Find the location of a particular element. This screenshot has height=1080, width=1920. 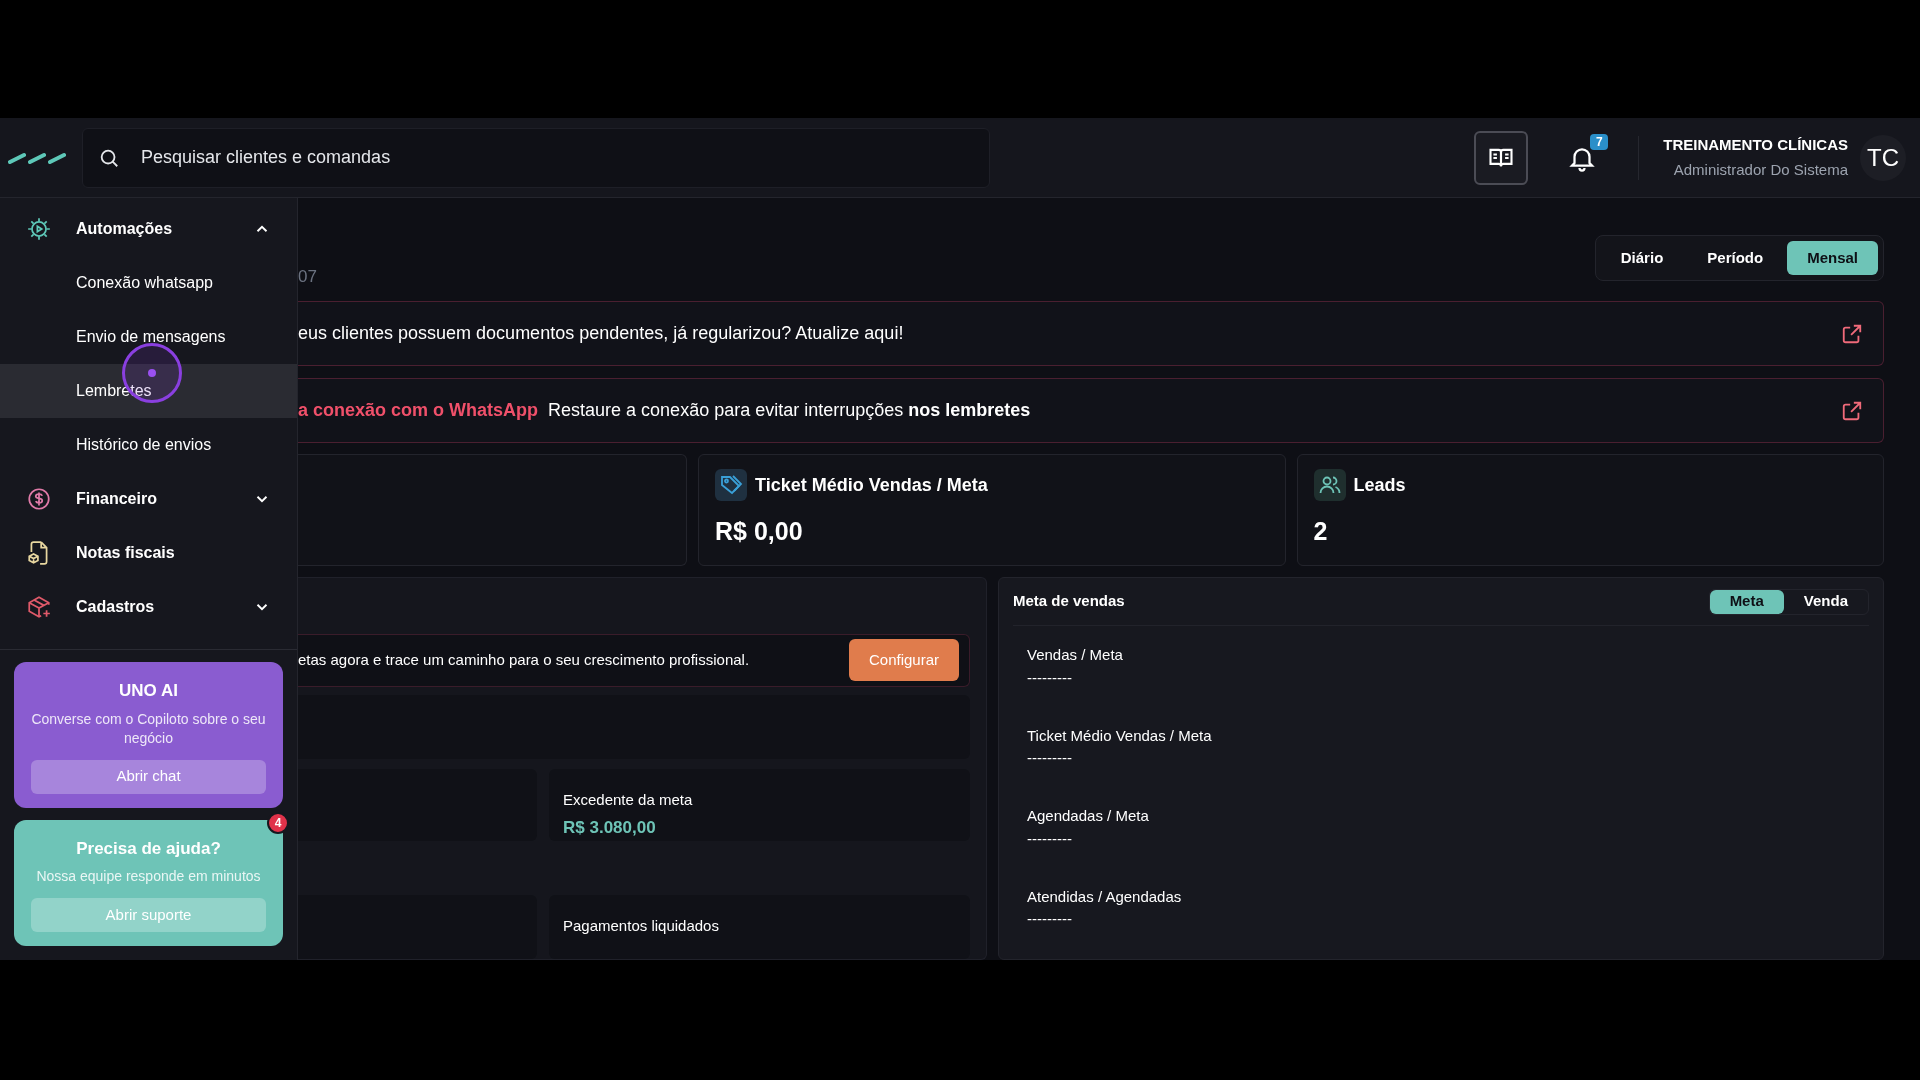

logo-icon is located at coordinates (38, 157).